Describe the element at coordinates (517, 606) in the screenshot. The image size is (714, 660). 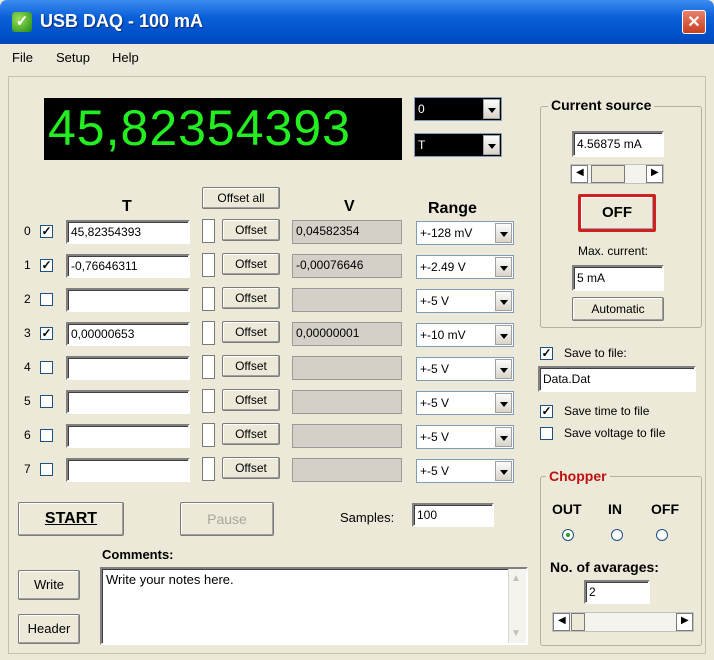
I see `comments-scrollbar: ▲ ▼` at that location.